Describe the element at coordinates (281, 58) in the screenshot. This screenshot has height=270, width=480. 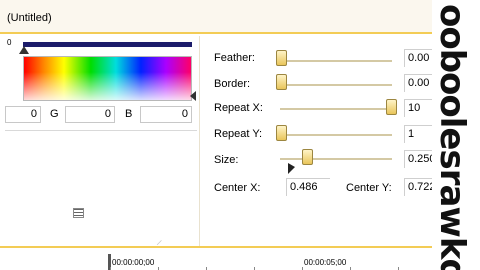
I see `feather-slider-thumb` at that location.